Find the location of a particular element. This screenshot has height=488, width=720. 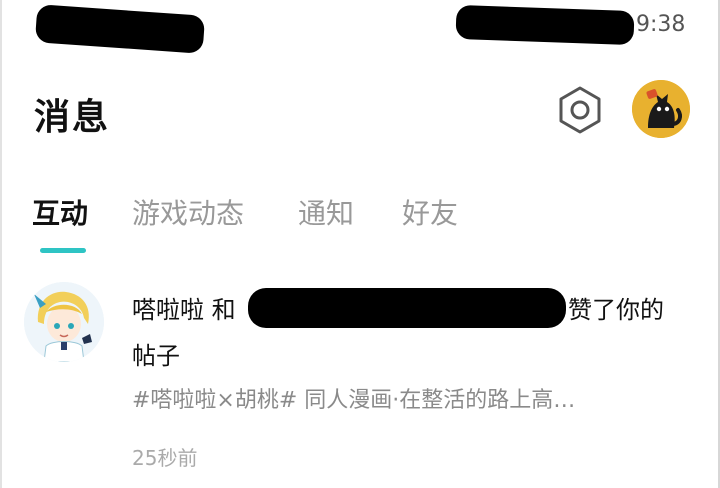

active-tab-indicator is located at coordinates (63, 250).